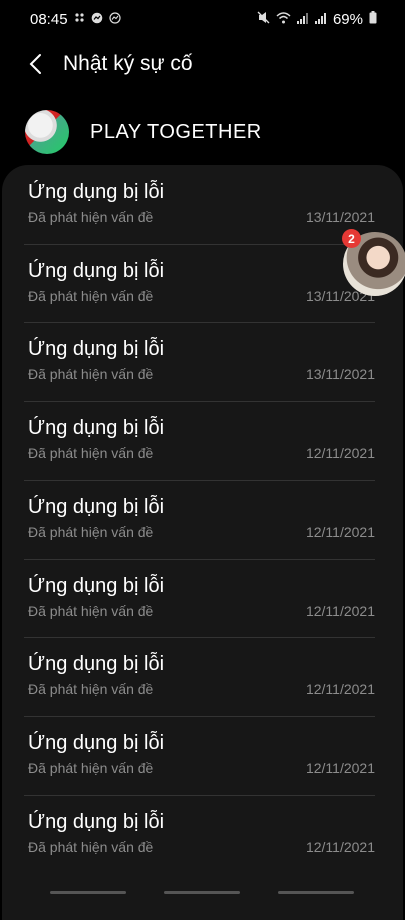 The image size is (405, 920). What do you see at coordinates (202, 64) in the screenshot?
I see `app-bar: Nhật ký sự cố` at bounding box center [202, 64].